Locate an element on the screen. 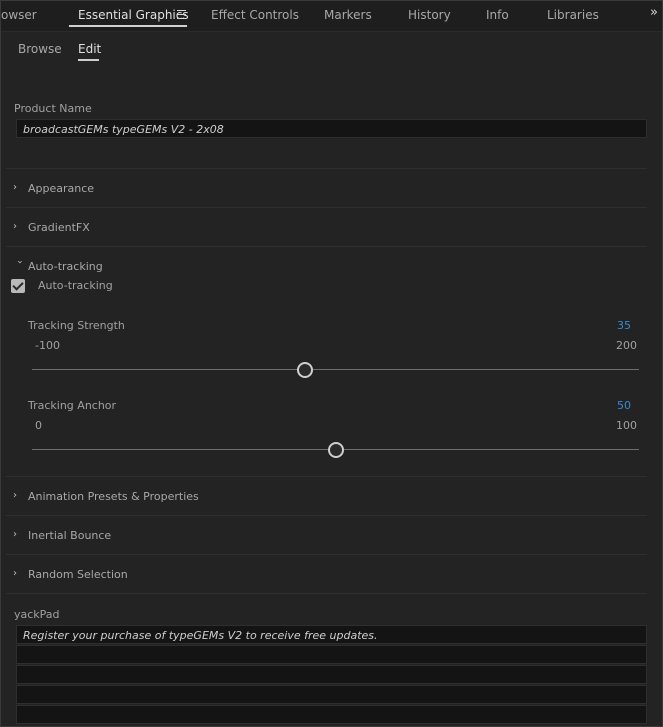 The height and width of the screenshot is (727, 663). section-inertial-bounce: › Inertial Bounce is located at coordinates (326, 537).